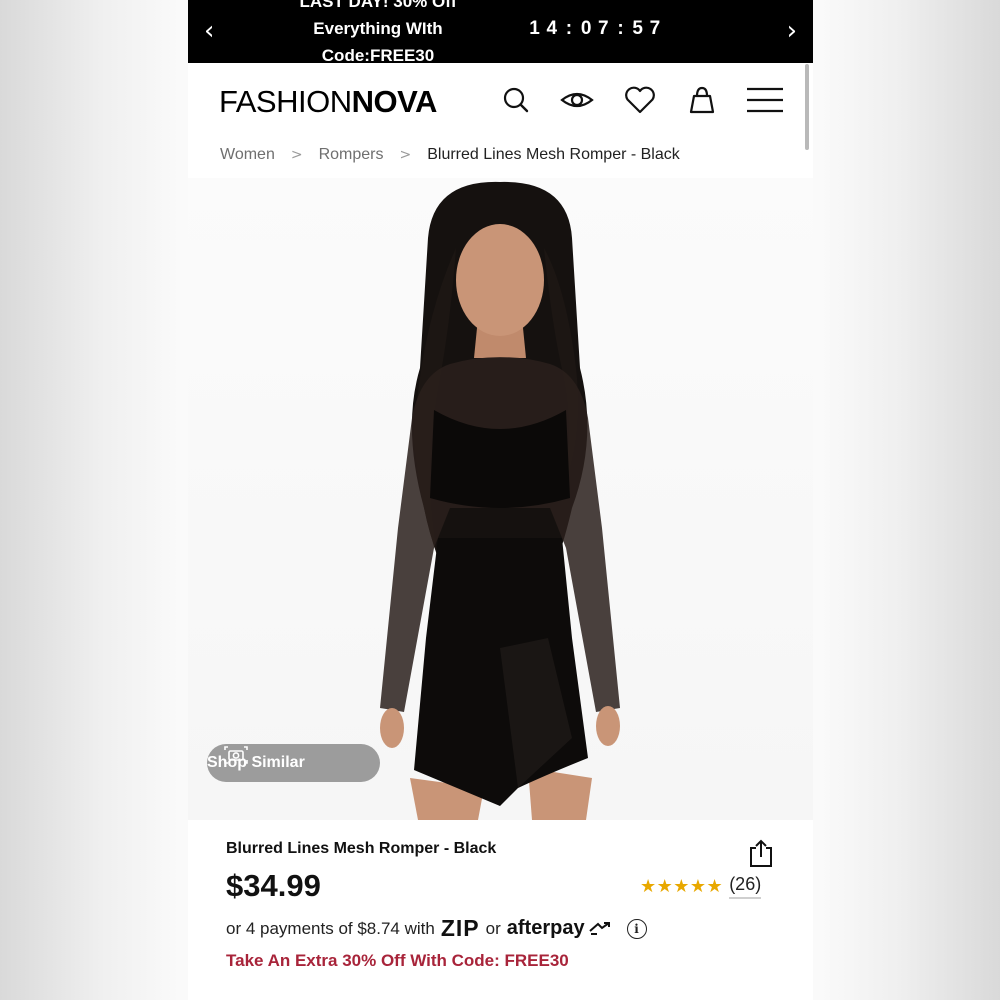 This screenshot has width=1000, height=1000. Describe the element at coordinates (378, 28) in the screenshot. I see `promo-line-2: Everything WIth` at that location.